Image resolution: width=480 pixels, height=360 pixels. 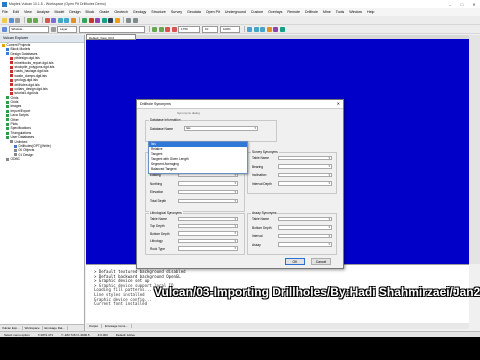 I want to click on undo-icon, so click(x=29, y=20).